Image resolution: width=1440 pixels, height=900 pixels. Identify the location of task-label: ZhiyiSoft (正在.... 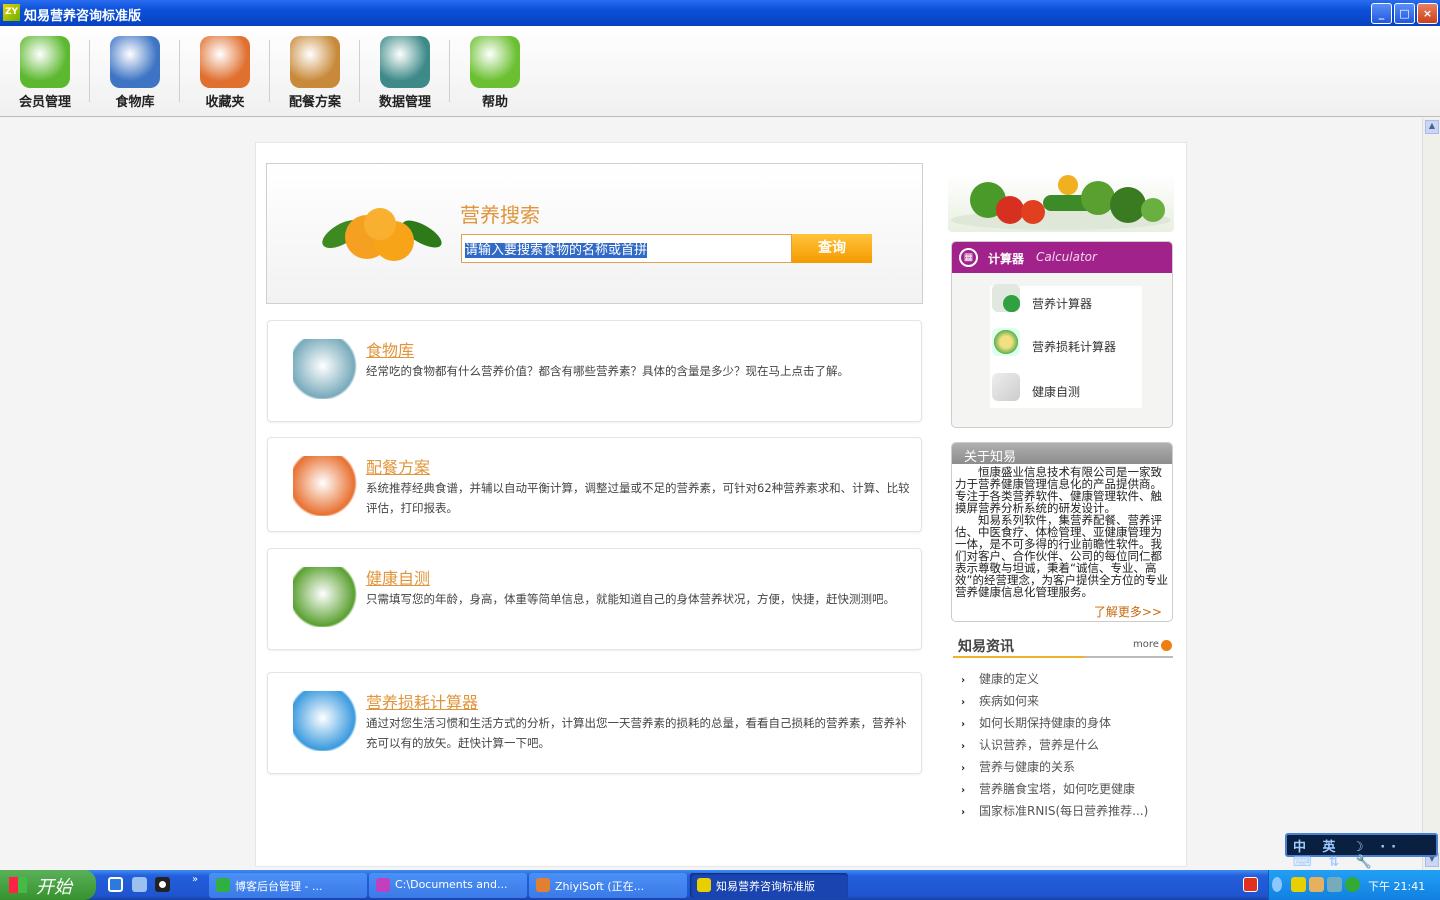
(600, 886).